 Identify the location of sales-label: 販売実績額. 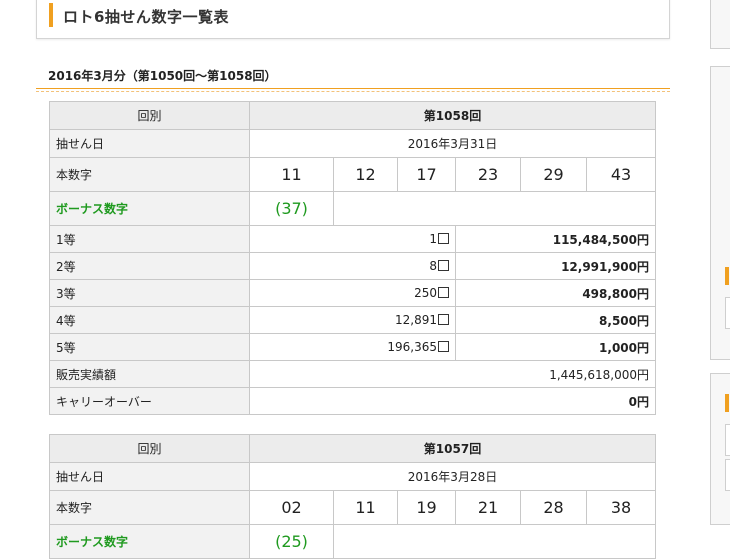
(149, 374).